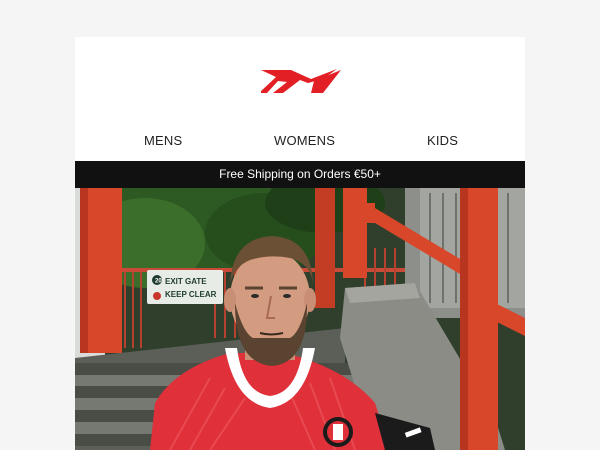 This screenshot has width=600, height=450. What do you see at coordinates (185, 287) in the screenshot?
I see `exit-gate-sign: 20 EXIT GATE KEEP CLEAR` at bounding box center [185, 287].